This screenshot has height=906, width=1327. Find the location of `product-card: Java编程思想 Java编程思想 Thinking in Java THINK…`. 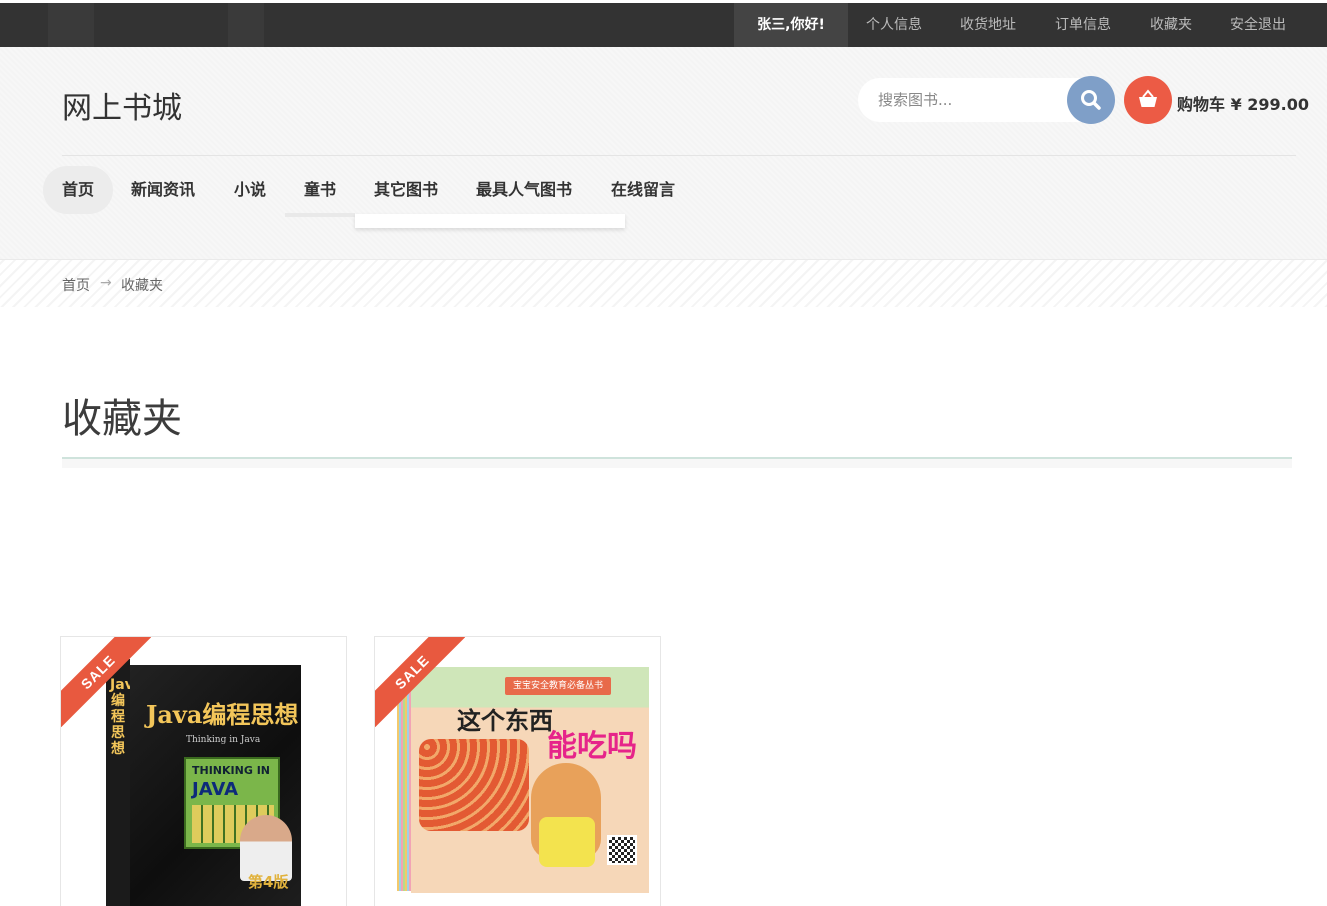

product-card: Java编程思想 Java编程思想 Thinking in Java THINK… is located at coordinates (203, 771).